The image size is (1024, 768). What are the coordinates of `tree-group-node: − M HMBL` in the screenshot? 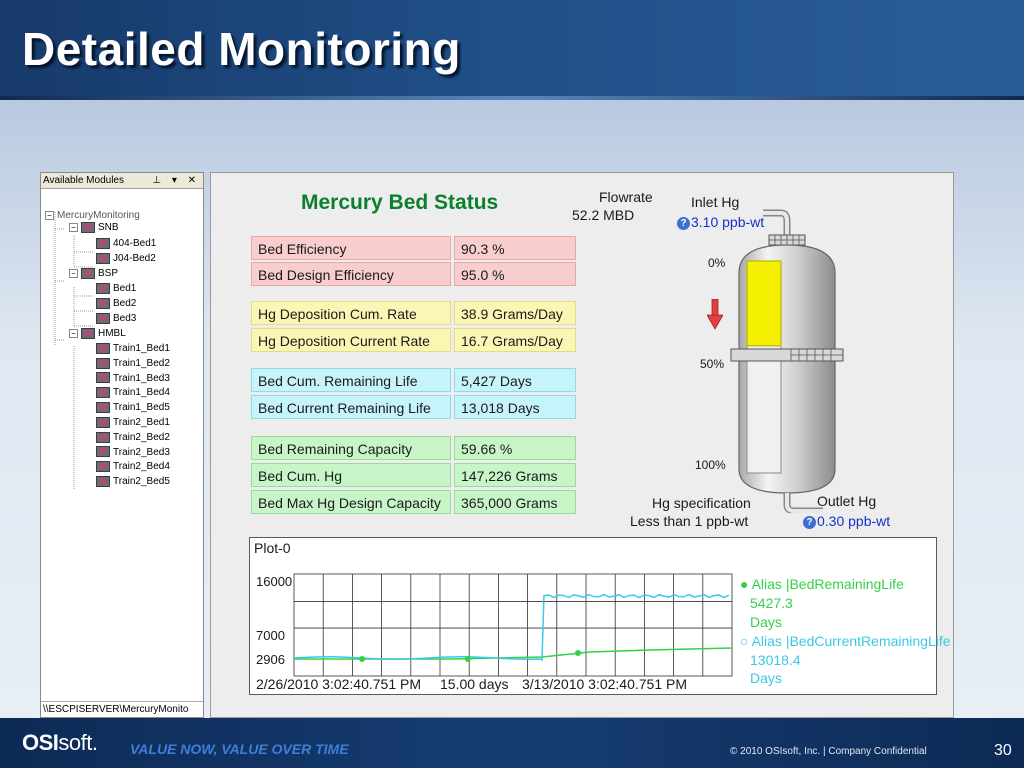 It's located at (97, 334).